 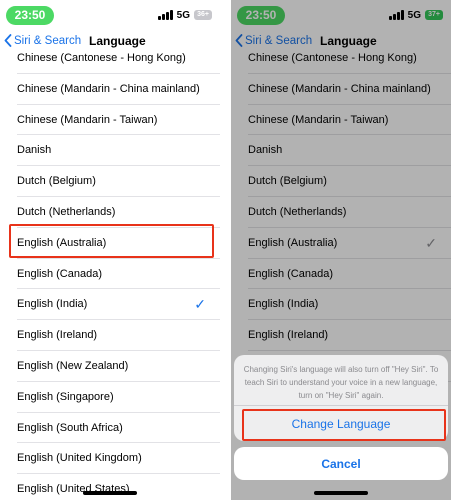 I want to click on network-type: 5G, so click(x=183, y=15).